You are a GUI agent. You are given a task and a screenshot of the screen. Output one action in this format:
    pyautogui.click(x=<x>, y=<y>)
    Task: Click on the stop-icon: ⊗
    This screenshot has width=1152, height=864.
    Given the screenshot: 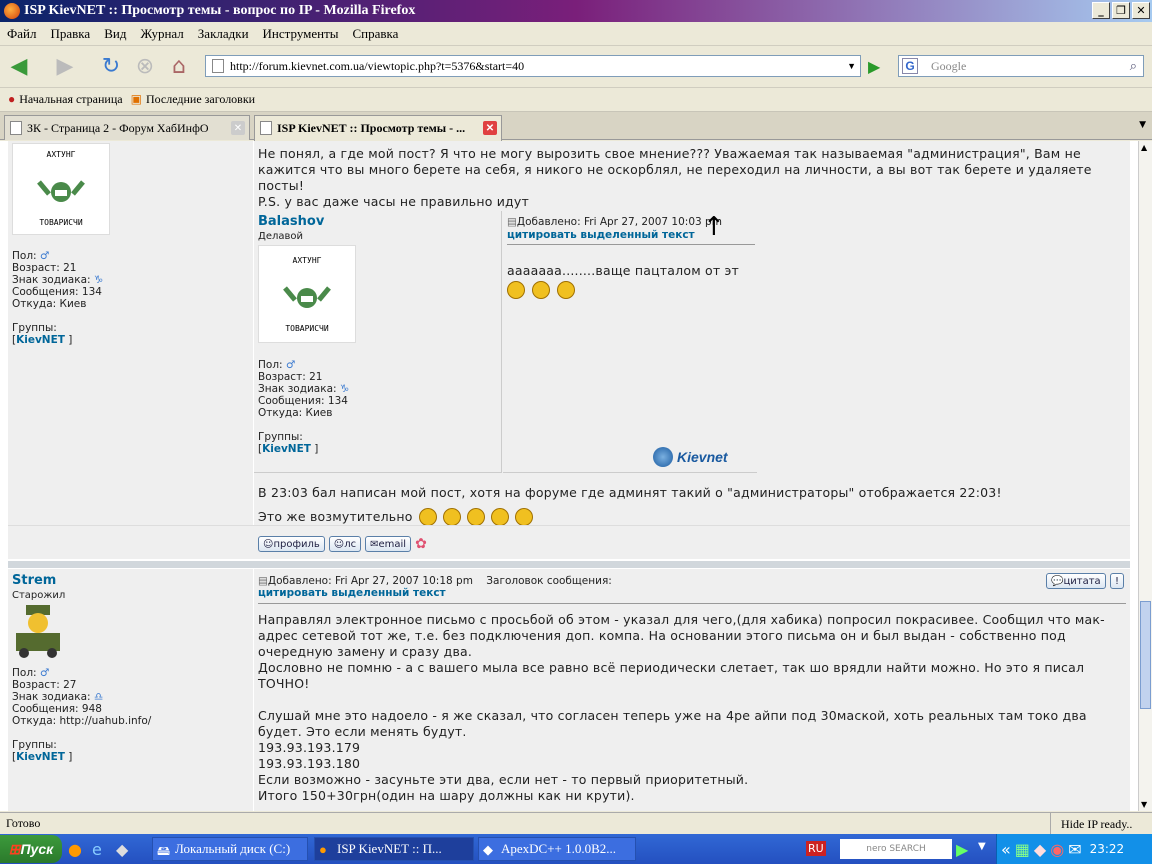 What is the action you would take?
    pyautogui.click(x=145, y=67)
    